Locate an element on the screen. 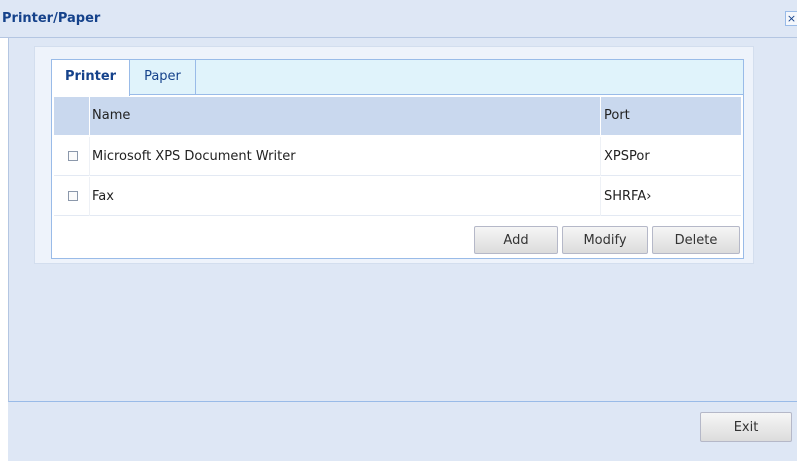 The height and width of the screenshot is (461, 797). header-port: Port is located at coordinates (669, 116).